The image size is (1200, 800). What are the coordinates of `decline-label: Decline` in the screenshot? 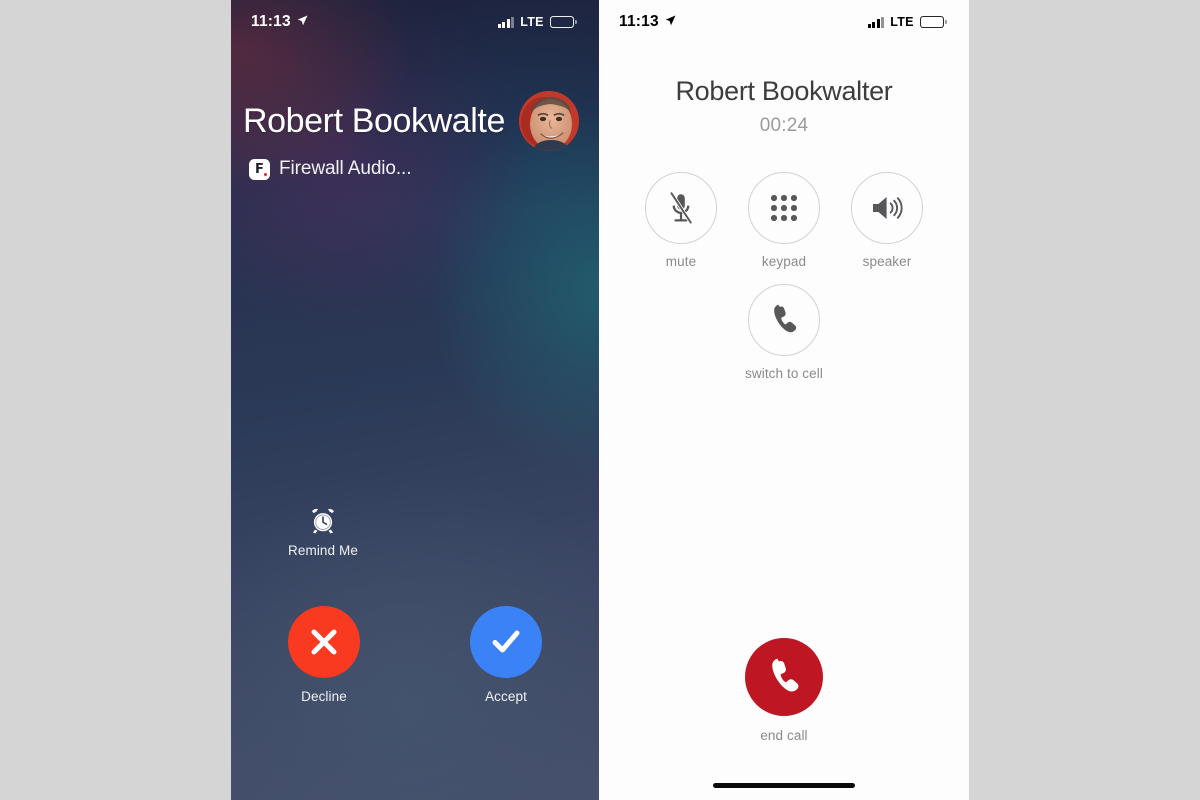 It's located at (324, 696).